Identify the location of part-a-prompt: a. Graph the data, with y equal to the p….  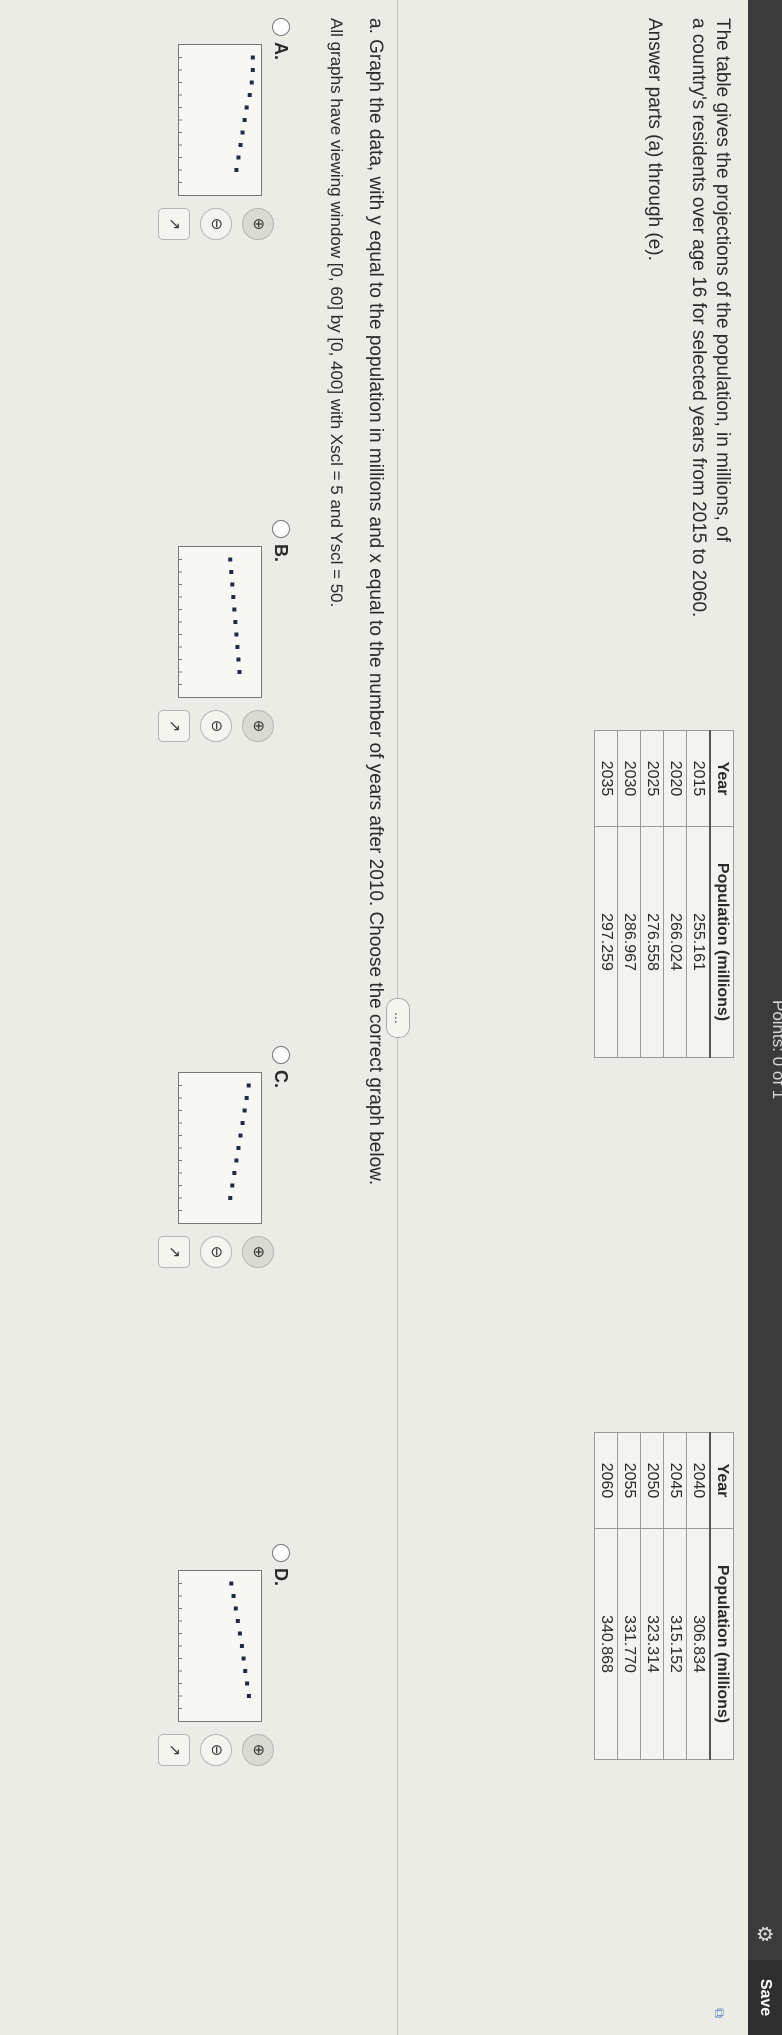
(375, 602).